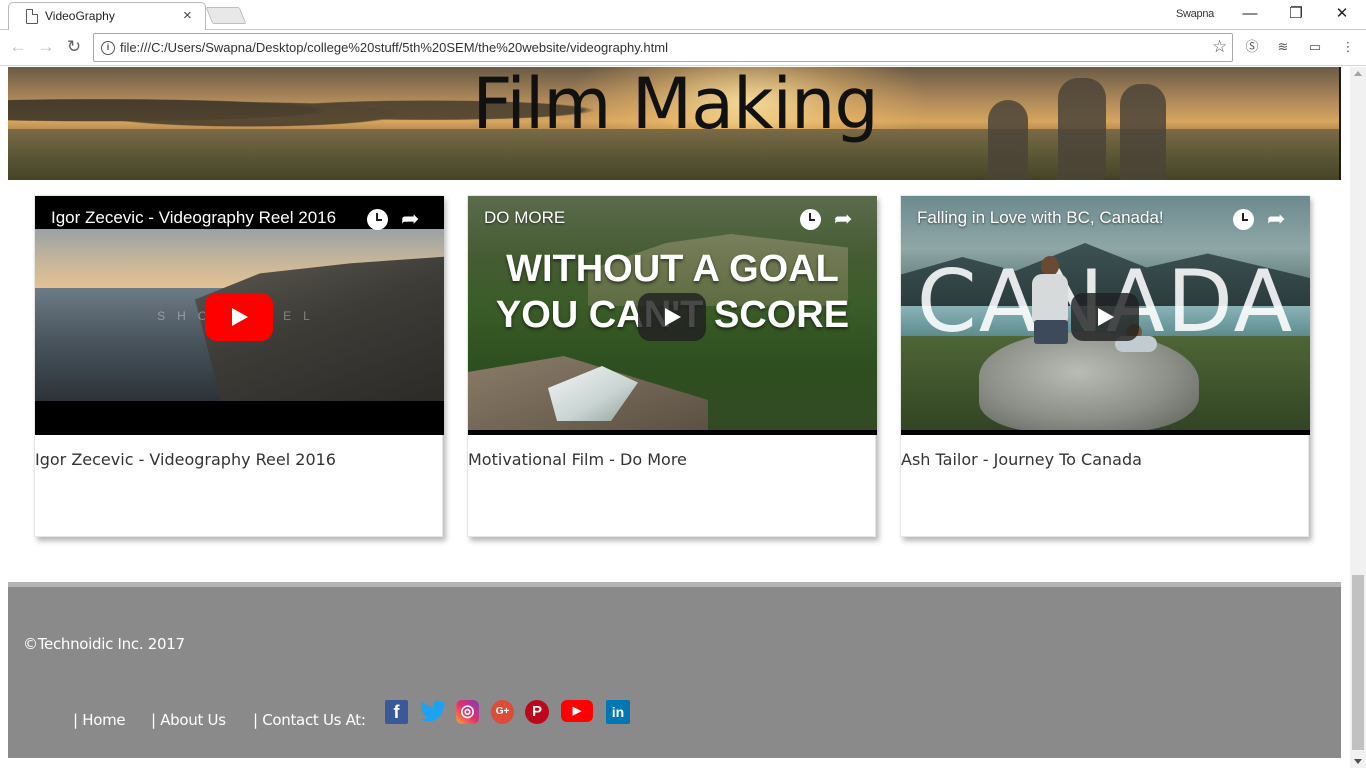  I want to click on reload-button: ↻, so click(74, 47).